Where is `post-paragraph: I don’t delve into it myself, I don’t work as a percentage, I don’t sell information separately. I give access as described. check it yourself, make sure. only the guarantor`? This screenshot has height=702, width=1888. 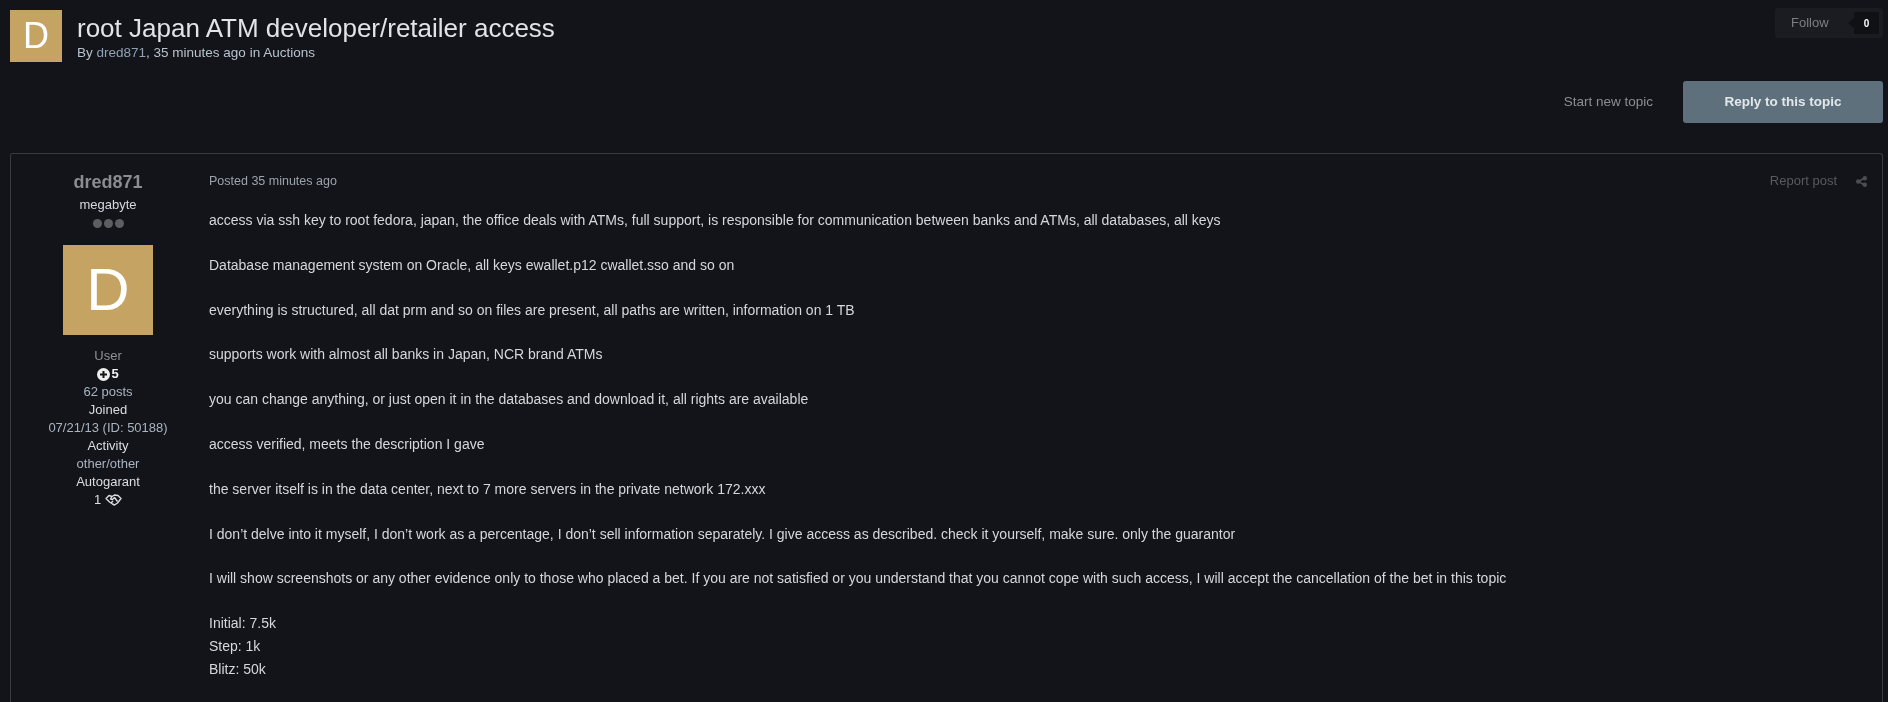 post-paragraph: I don’t delve into it myself, I don’t work as a percentage, I don’t sell information separately. I give access as described. check it yourself, make sure. only the guarantor is located at coordinates (723, 534).